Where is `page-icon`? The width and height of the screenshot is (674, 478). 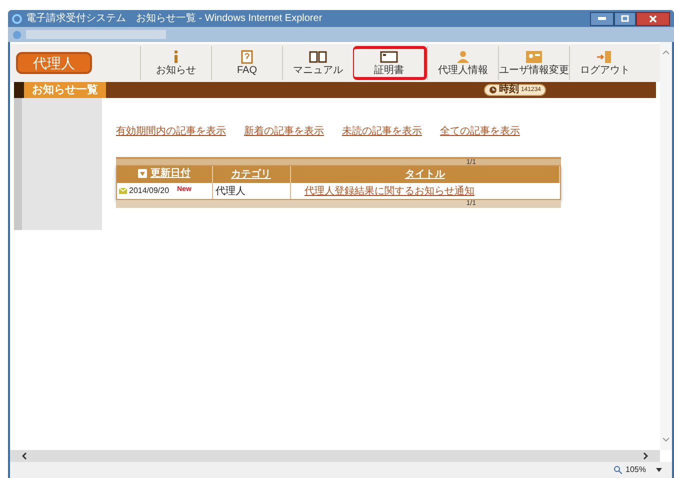
page-icon is located at coordinates (17, 35).